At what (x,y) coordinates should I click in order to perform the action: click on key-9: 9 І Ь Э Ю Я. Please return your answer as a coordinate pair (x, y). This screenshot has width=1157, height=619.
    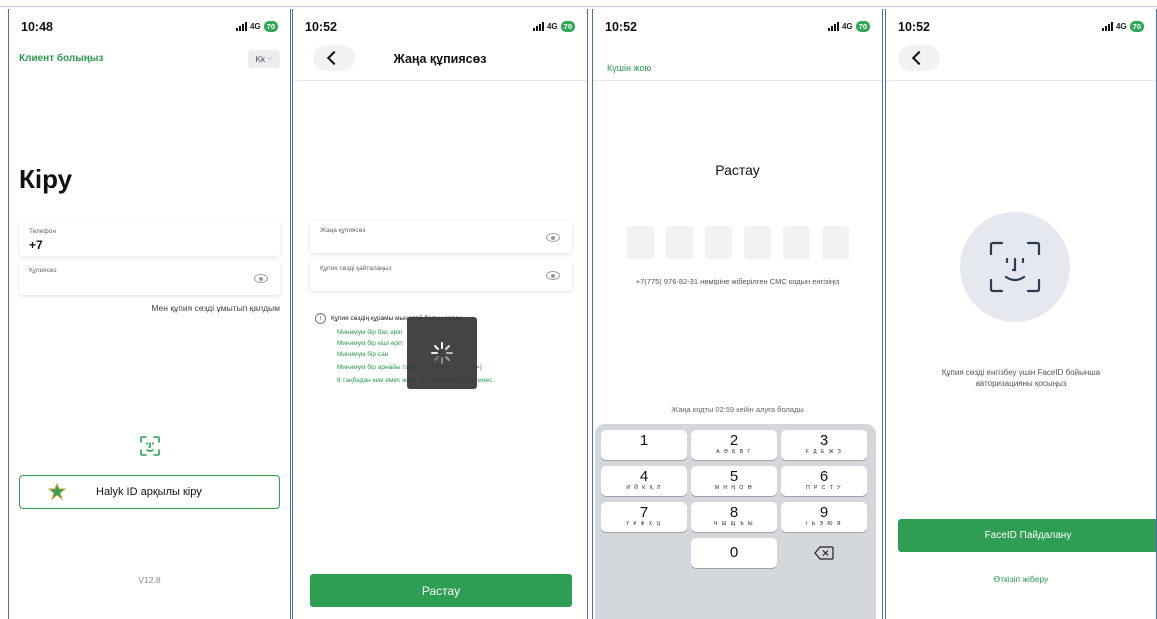
    Looking at the image, I should click on (824, 517).